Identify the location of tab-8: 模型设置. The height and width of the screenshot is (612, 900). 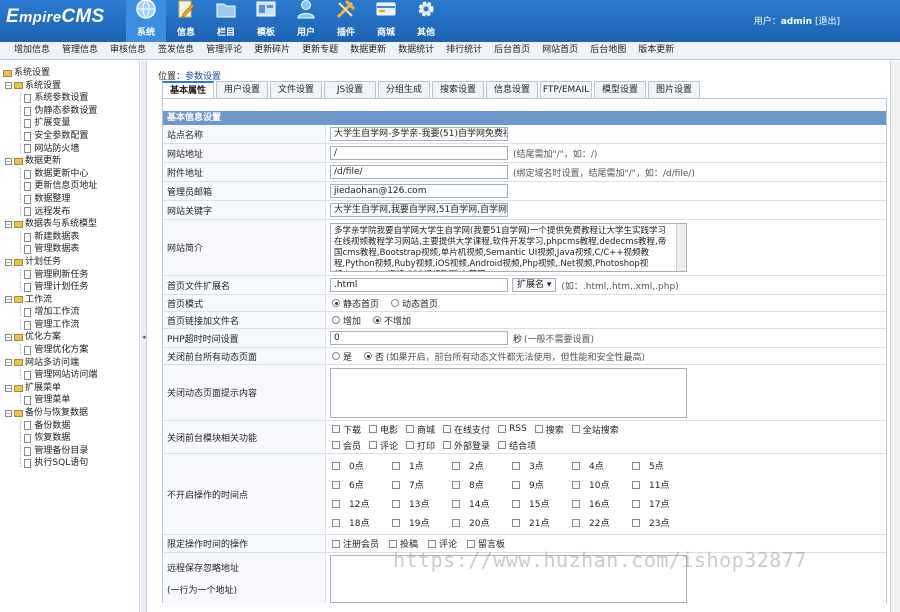
(620, 89).